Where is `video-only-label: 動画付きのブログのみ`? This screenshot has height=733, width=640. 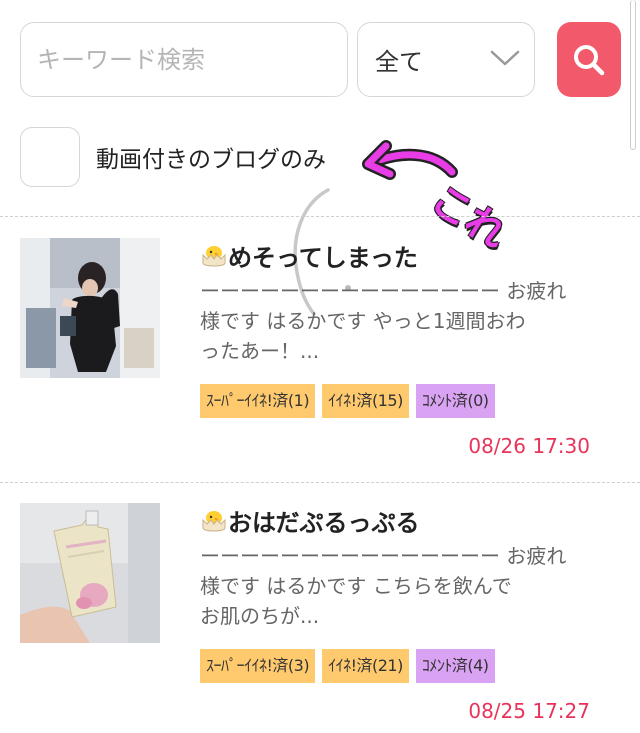
video-only-label: 動画付きのブログのみ is located at coordinates (211, 160).